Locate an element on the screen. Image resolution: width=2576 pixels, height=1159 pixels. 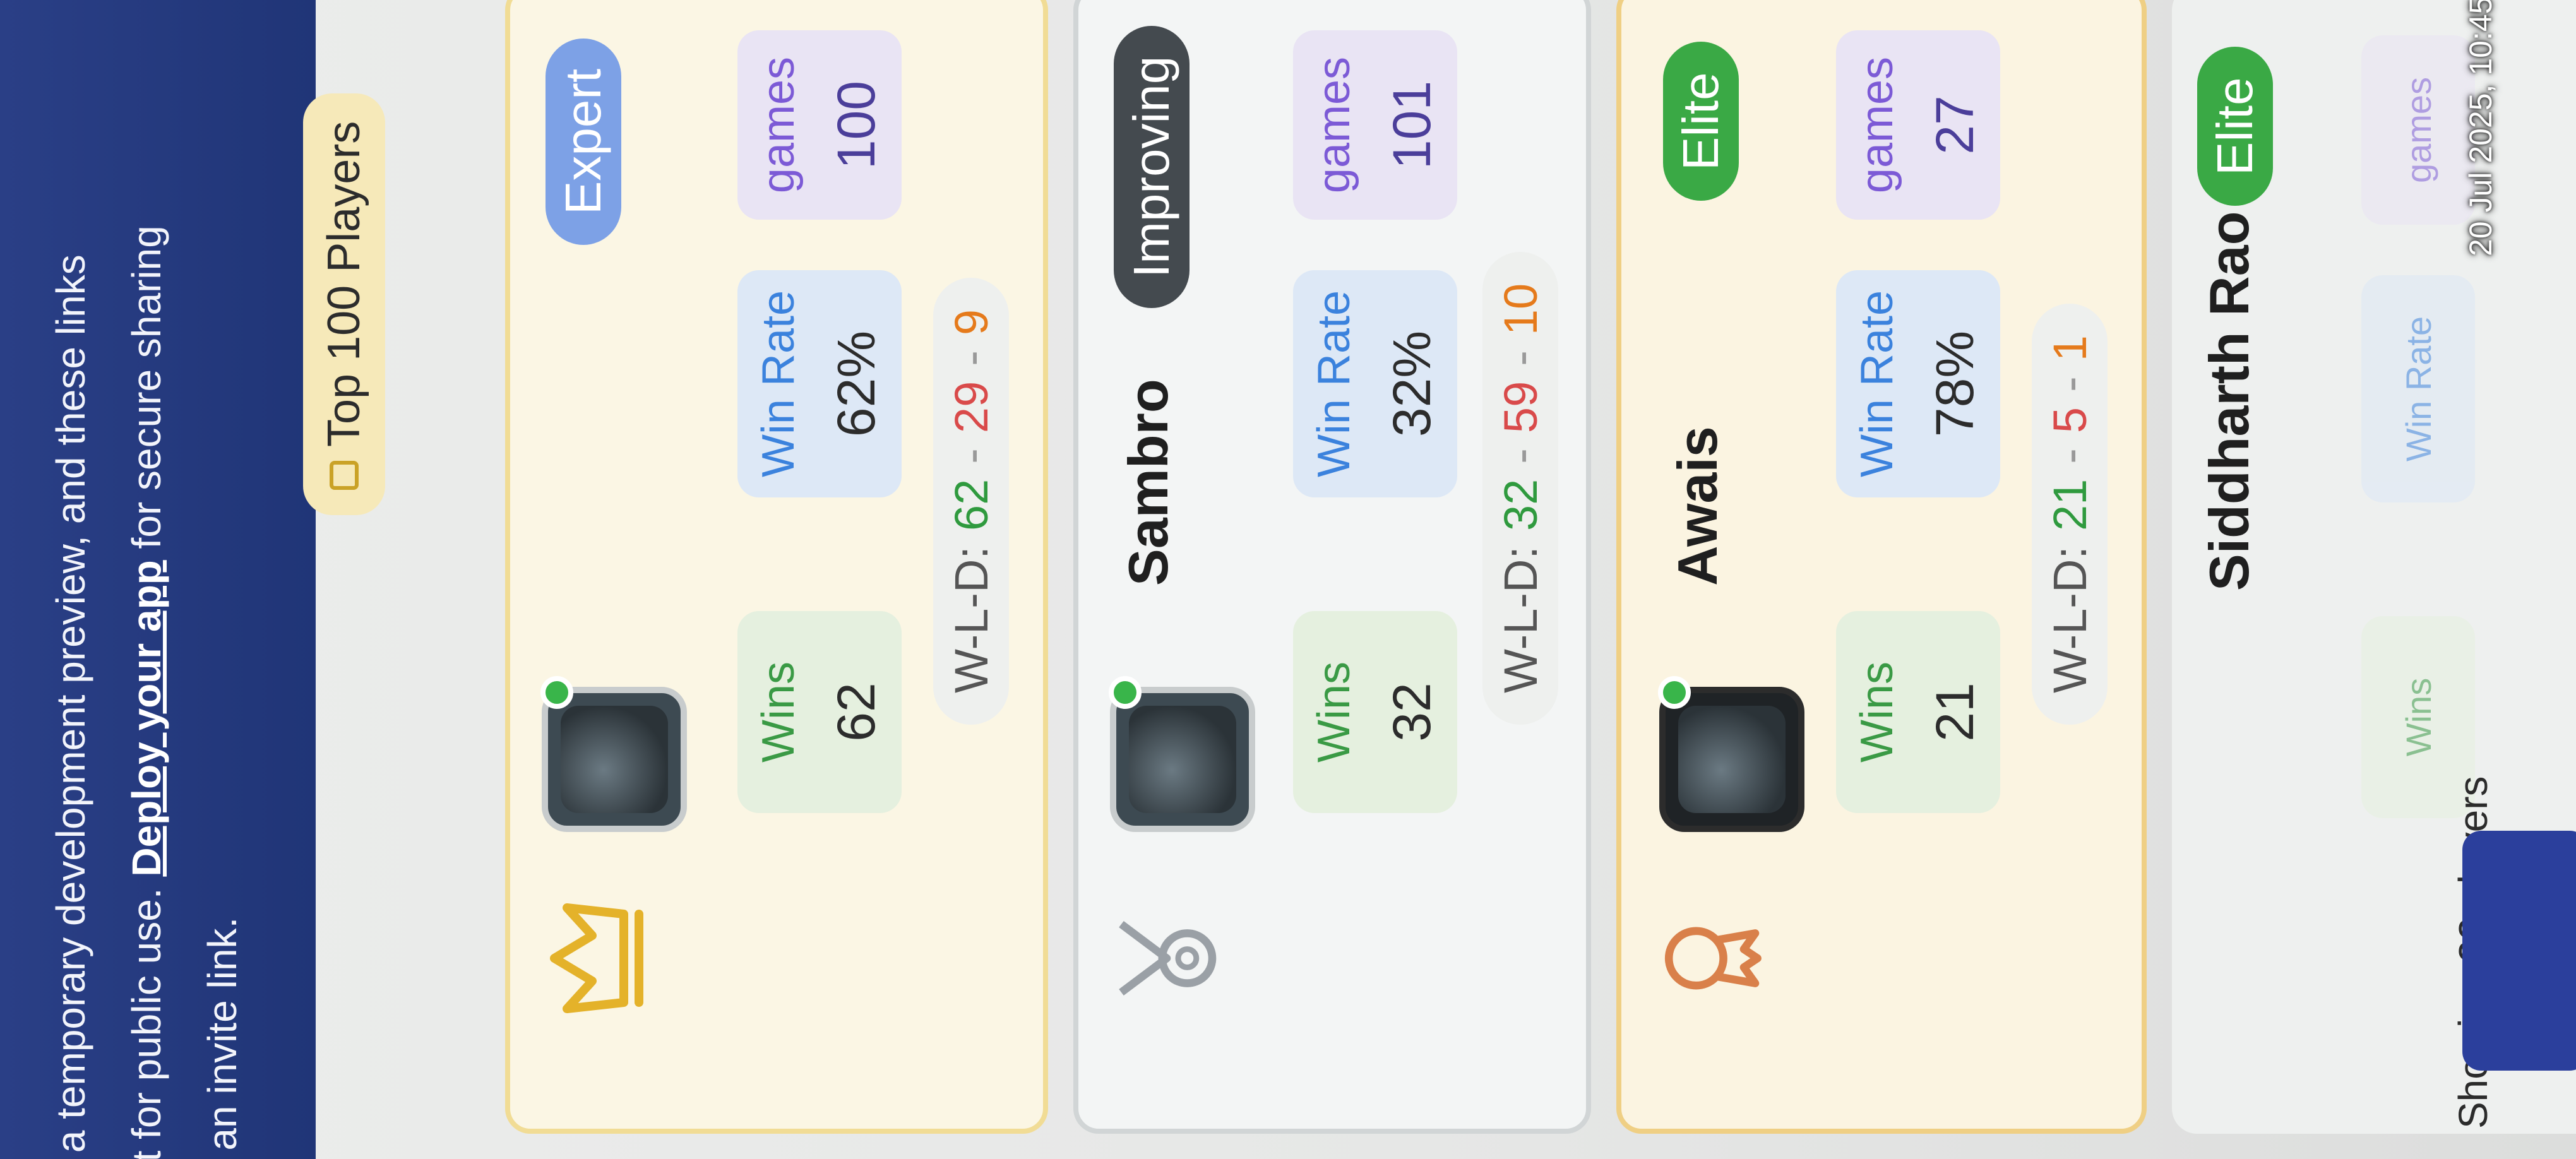
leaderboard-title: Top 100 Players is located at coordinates (344, 284).